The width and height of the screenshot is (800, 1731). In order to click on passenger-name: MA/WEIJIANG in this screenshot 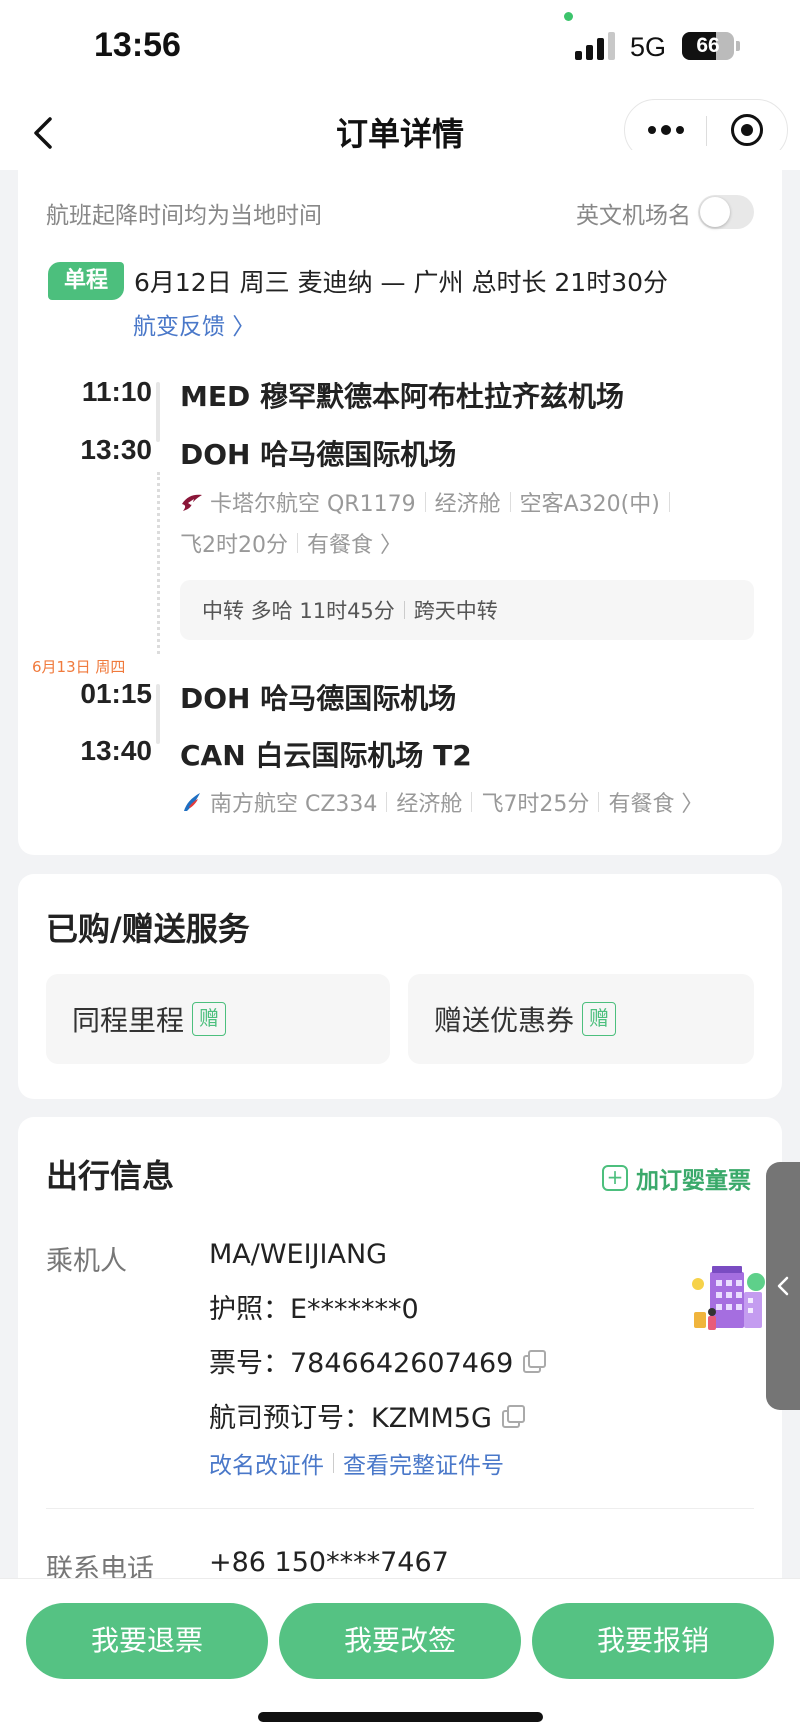, I will do `click(298, 1254)`.